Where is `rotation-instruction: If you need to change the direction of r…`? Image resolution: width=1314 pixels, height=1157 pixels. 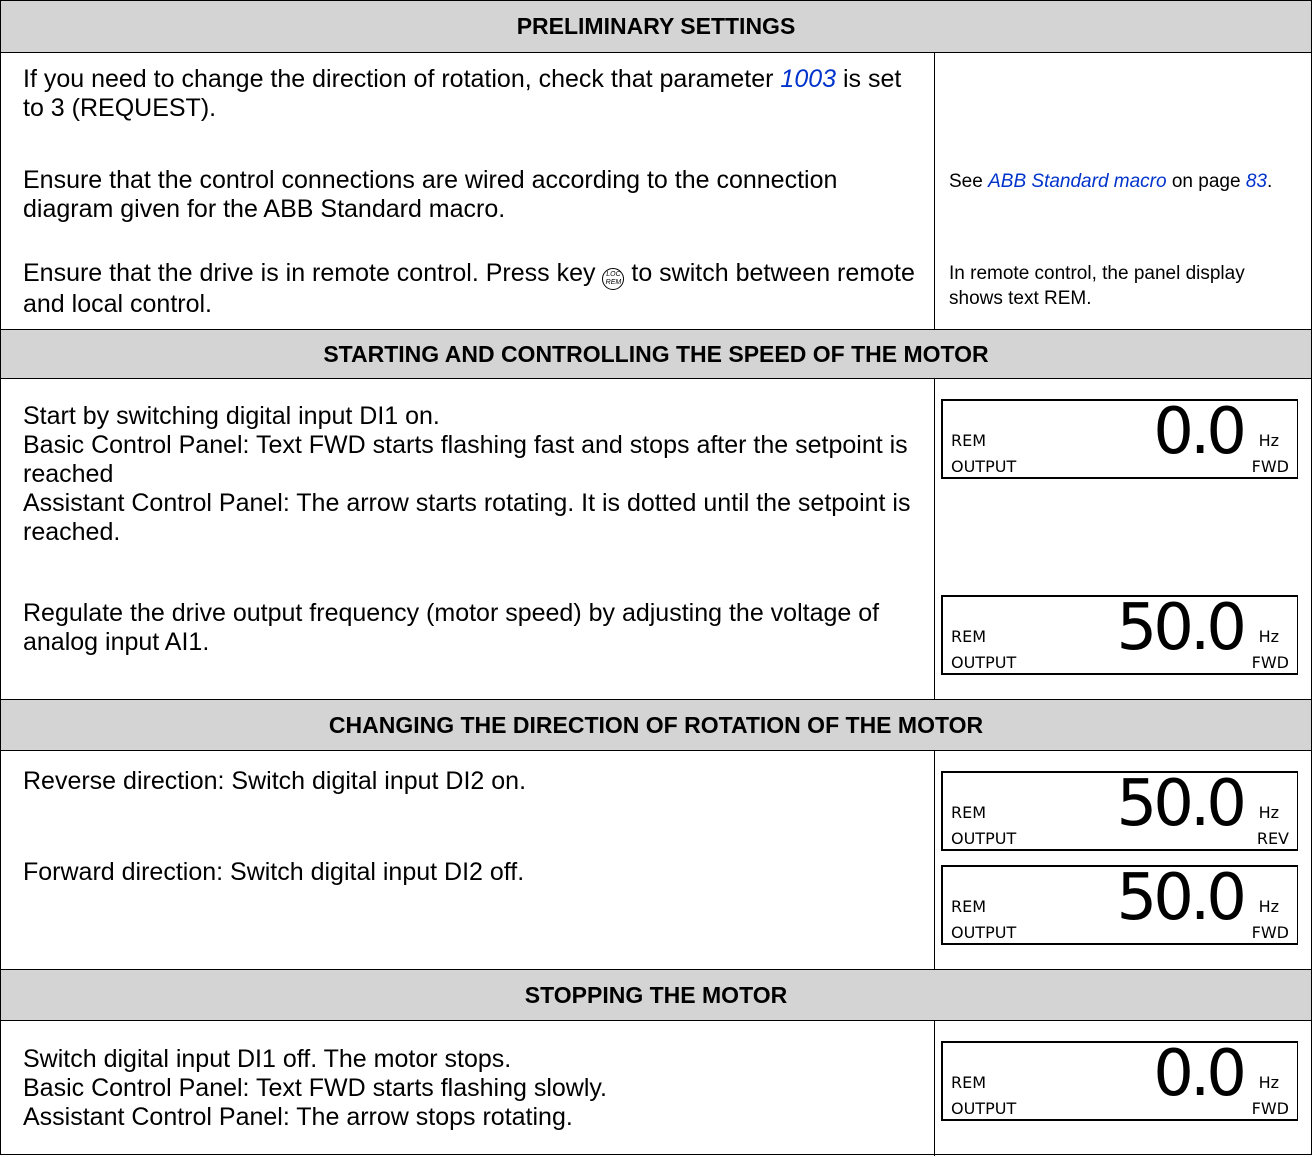 rotation-instruction: If you need to change the direction of r… is located at coordinates (462, 93).